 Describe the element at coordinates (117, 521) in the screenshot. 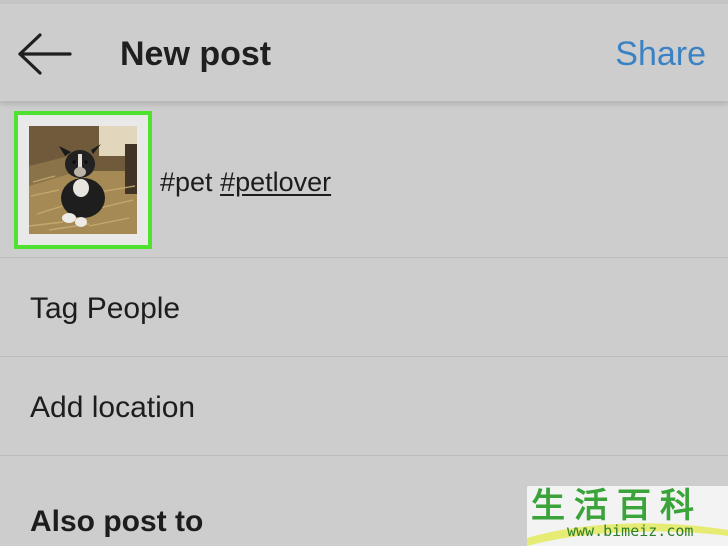

I see `also-post-to-heading: Also post to` at that location.